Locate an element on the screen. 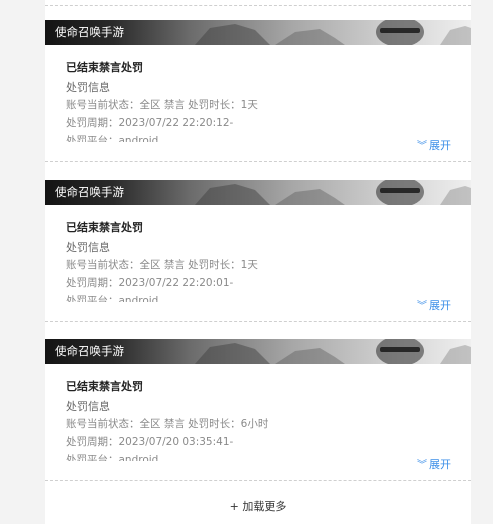 This screenshot has width=493, height=524. penalty-period: 处罚周期：2023/07/22 22:20:12- is located at coordinates (150, 123).